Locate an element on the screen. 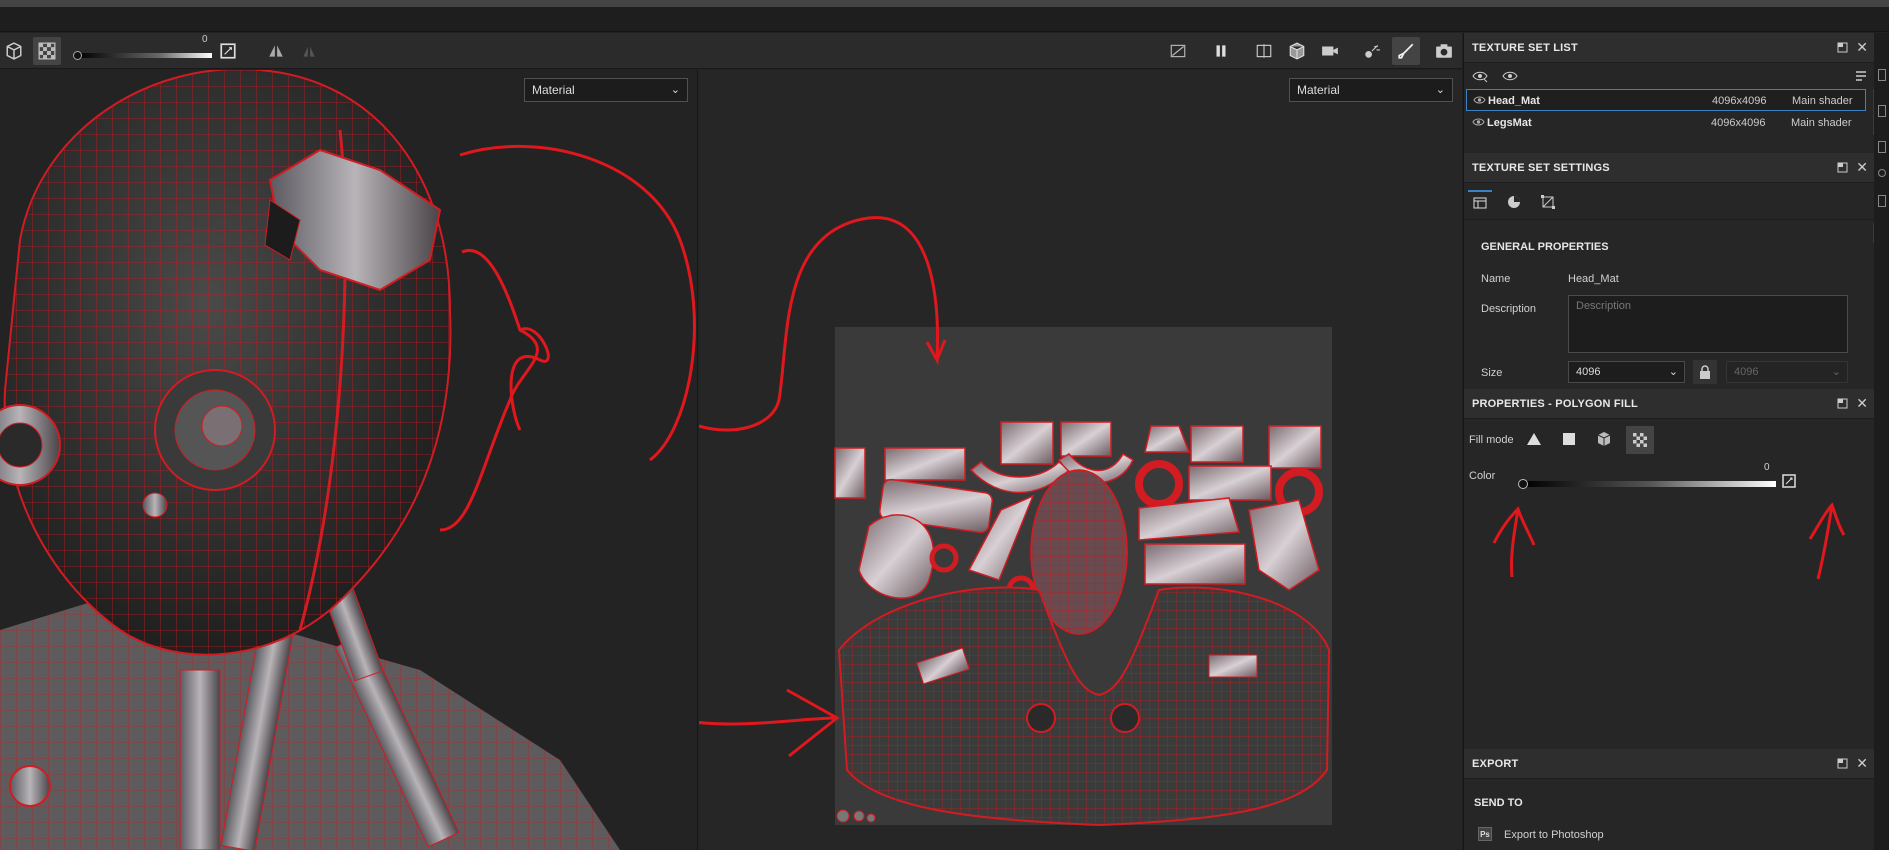 This screenshot has width=1889, height=850. pause-icon is located at coordinates (1221, 51).